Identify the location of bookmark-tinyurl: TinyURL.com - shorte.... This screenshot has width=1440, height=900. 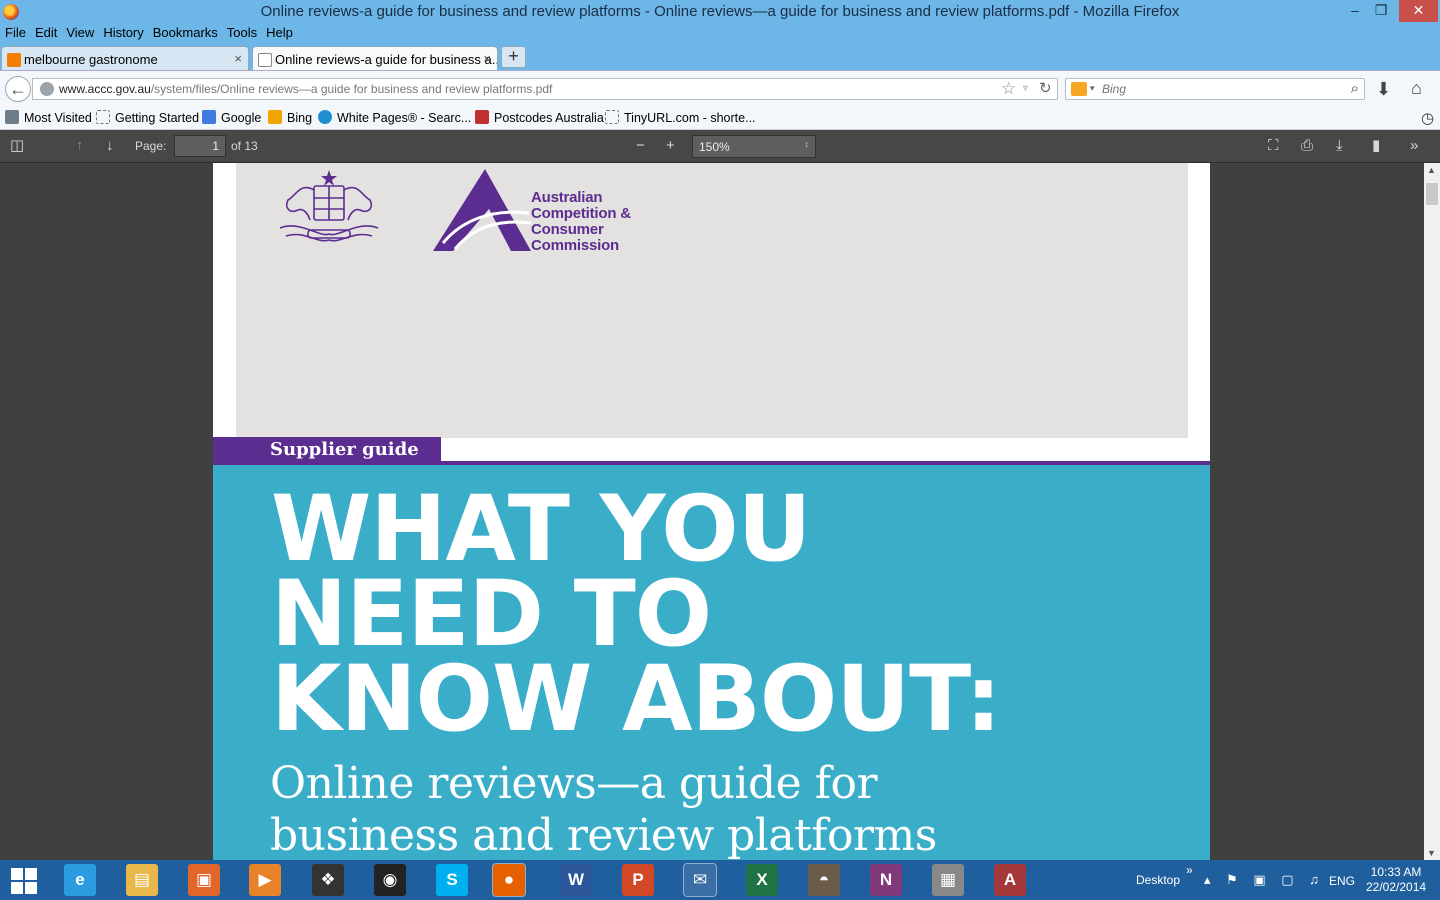
(680, 117).